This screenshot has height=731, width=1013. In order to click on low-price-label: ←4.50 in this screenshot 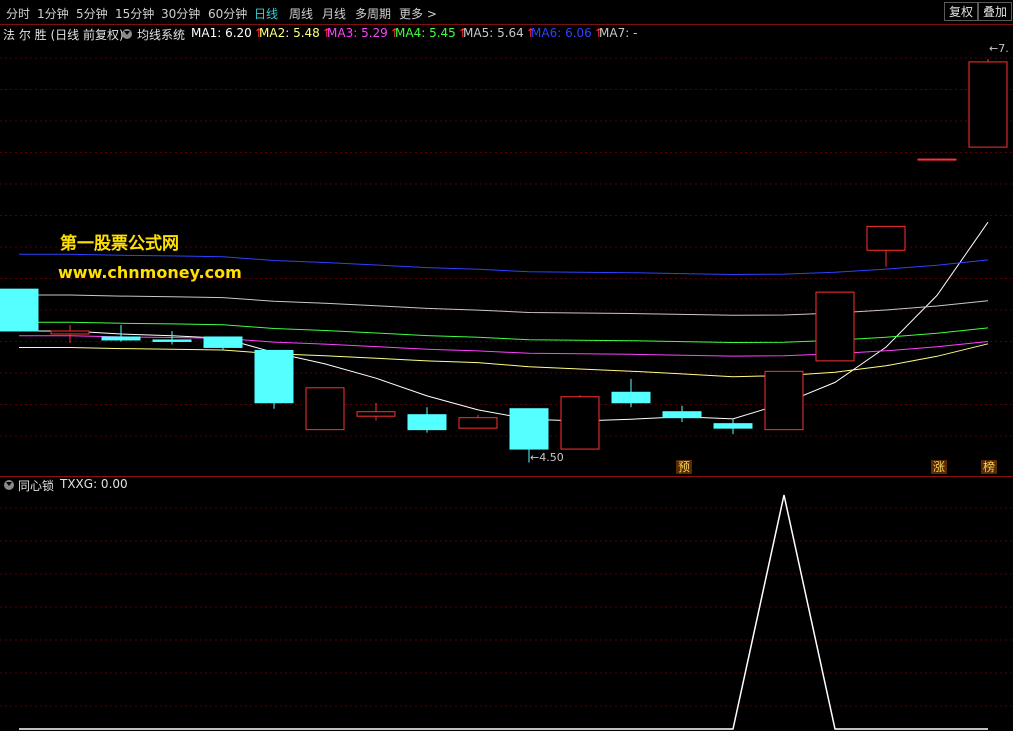, I will do `click(547, 457)`.